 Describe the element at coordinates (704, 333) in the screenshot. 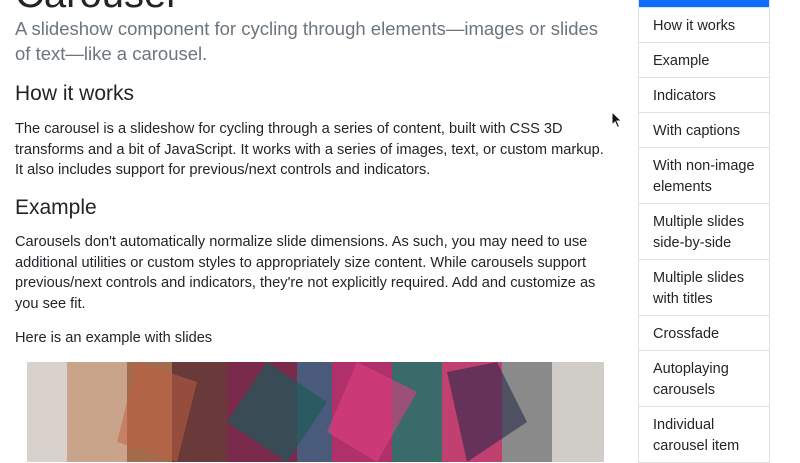

I see `sidebar-item-crossfade: Crossfade` at that location.